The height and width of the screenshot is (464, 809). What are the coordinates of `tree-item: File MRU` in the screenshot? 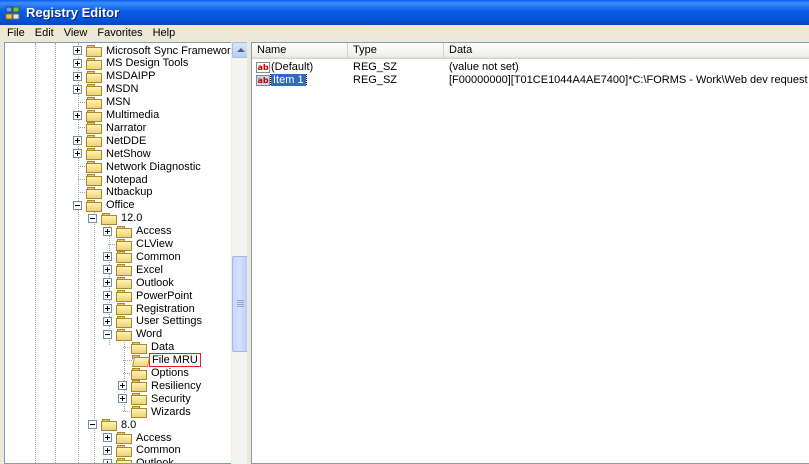 It's located at (159, 360).